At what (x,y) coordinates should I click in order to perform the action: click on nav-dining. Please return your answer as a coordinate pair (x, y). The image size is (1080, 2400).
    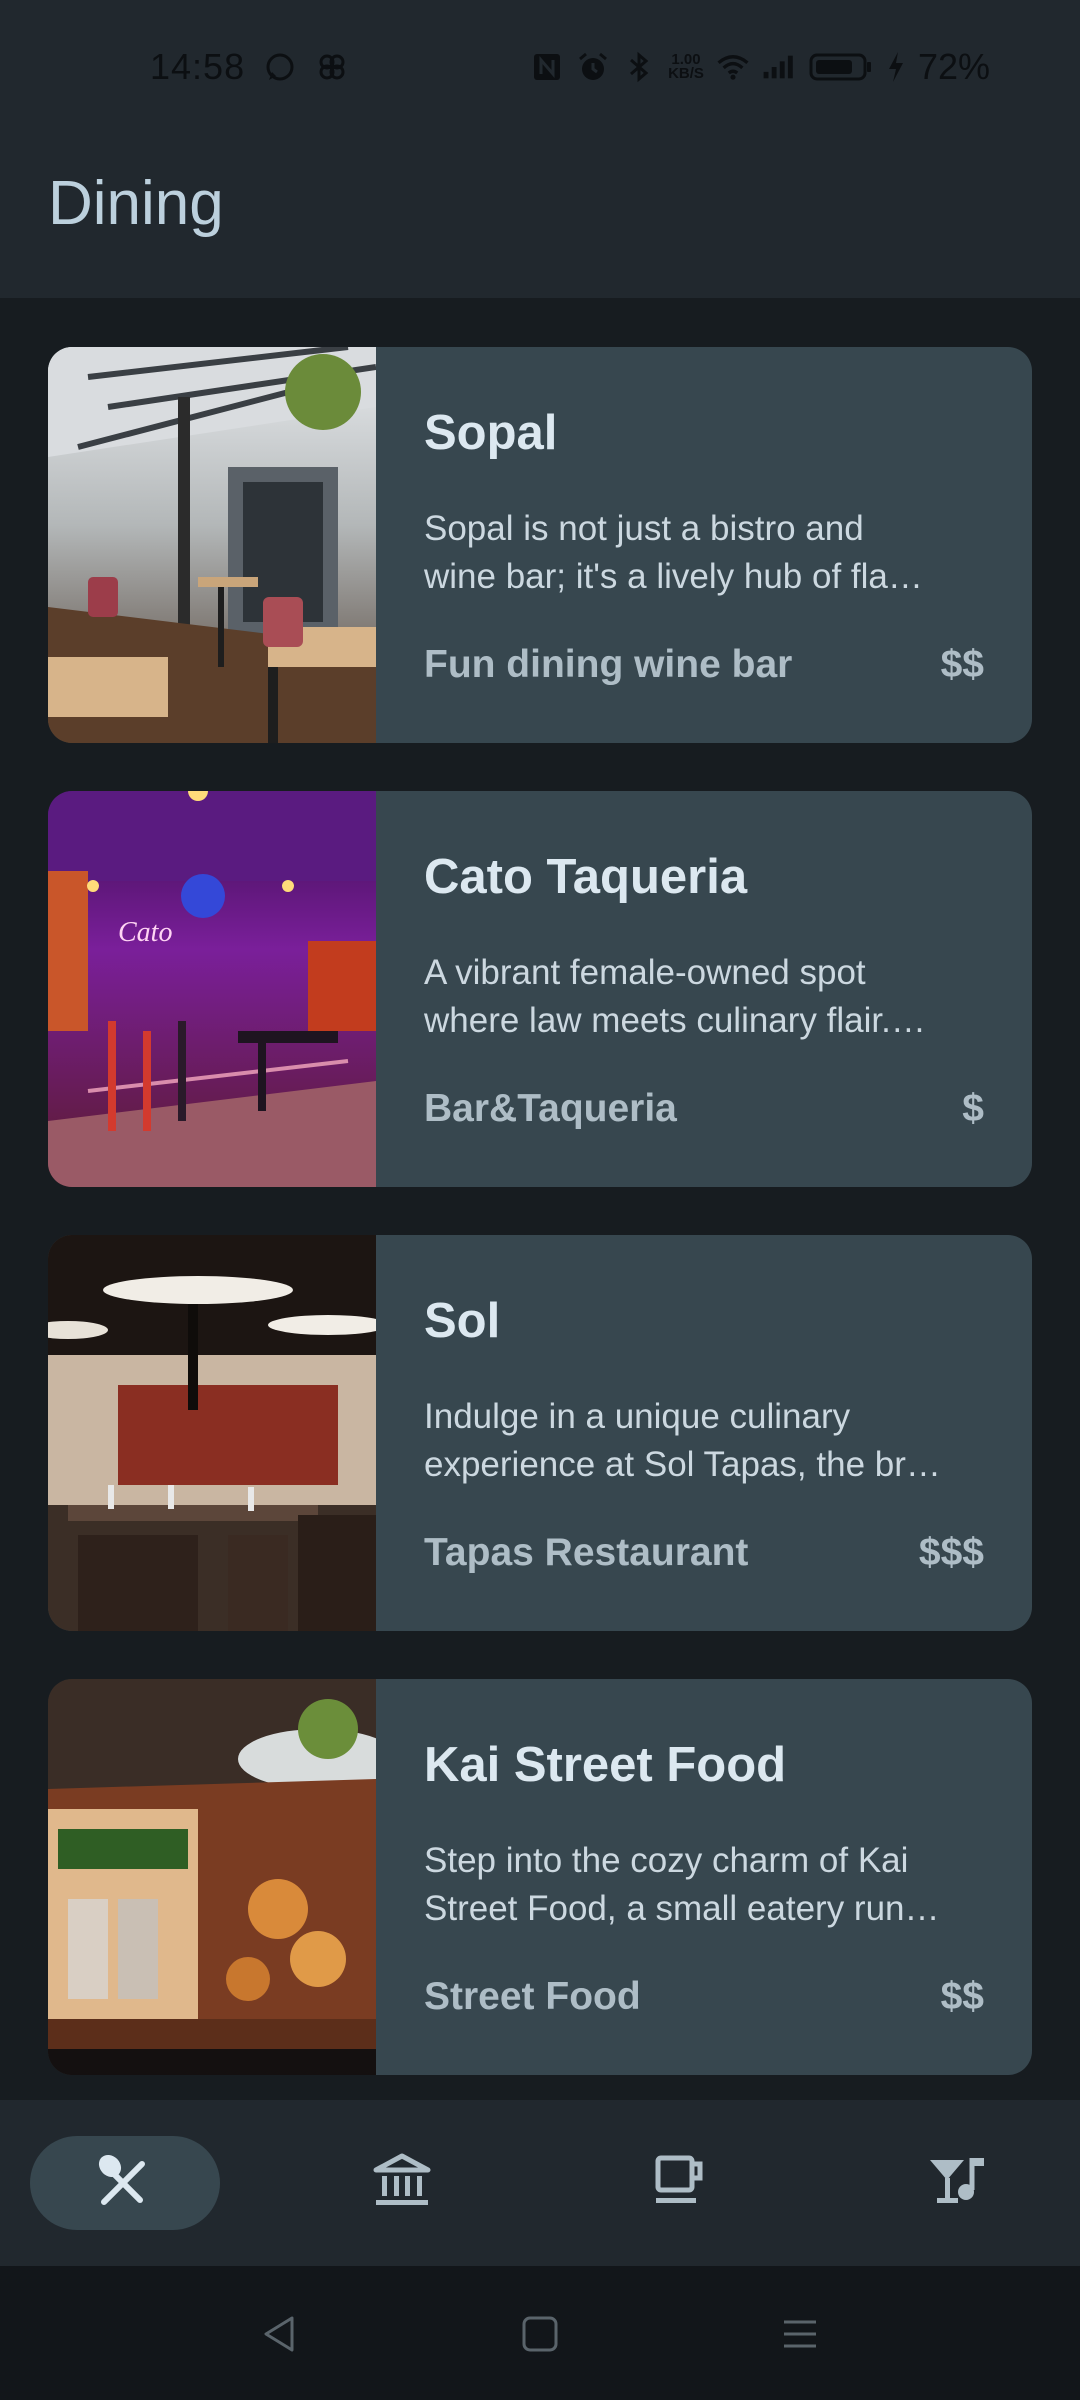
    Looking at the image, I should click on (125, 2183).